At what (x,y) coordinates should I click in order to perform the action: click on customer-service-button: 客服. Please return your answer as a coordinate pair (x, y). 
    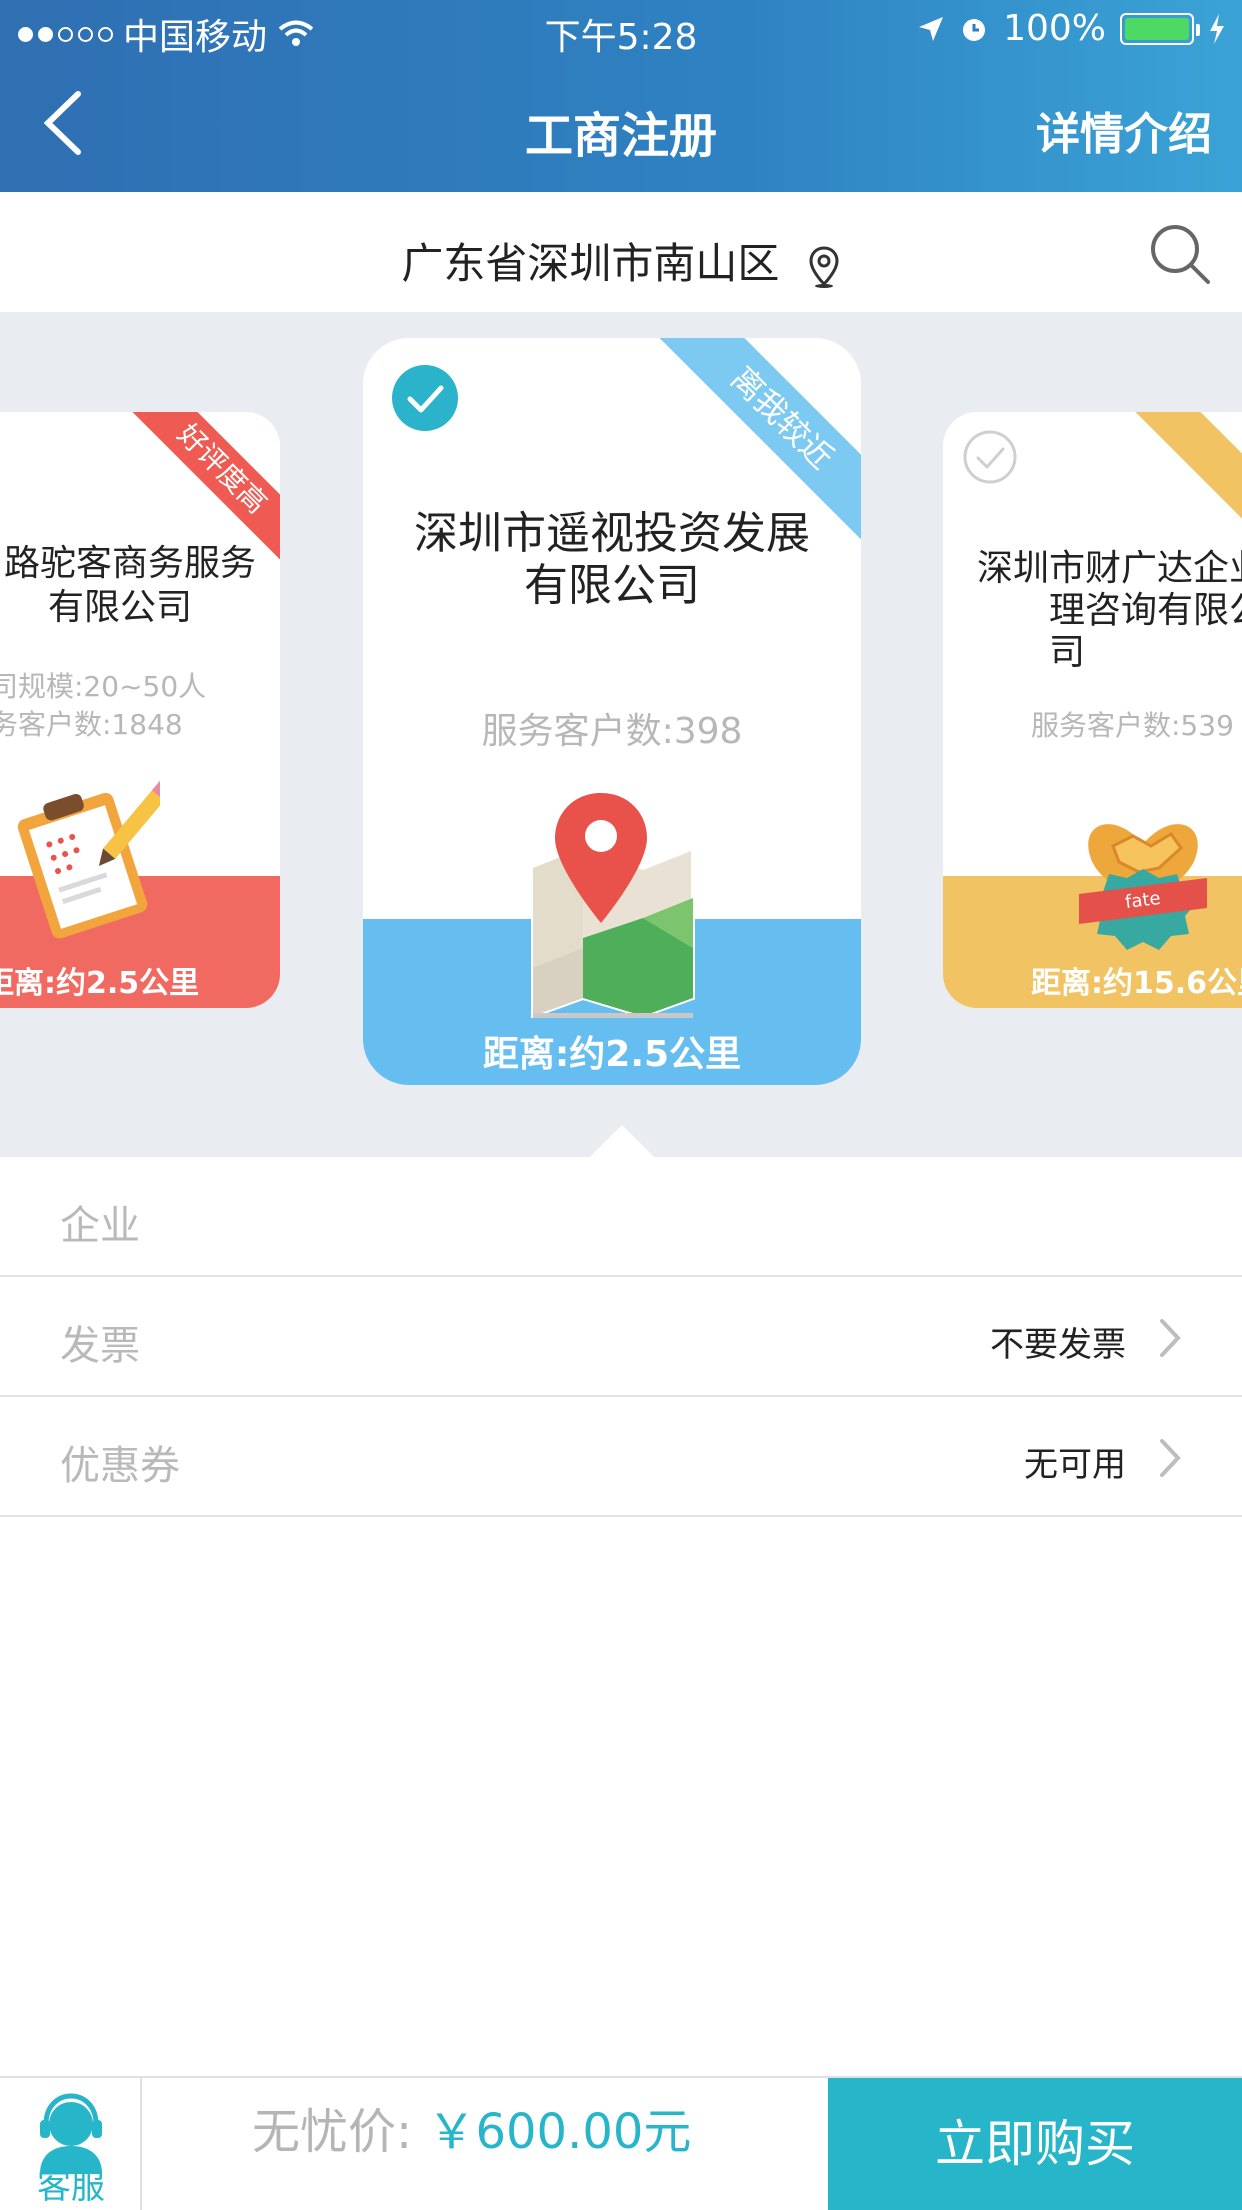
    Looking at the image, I should click on (71, 2144).